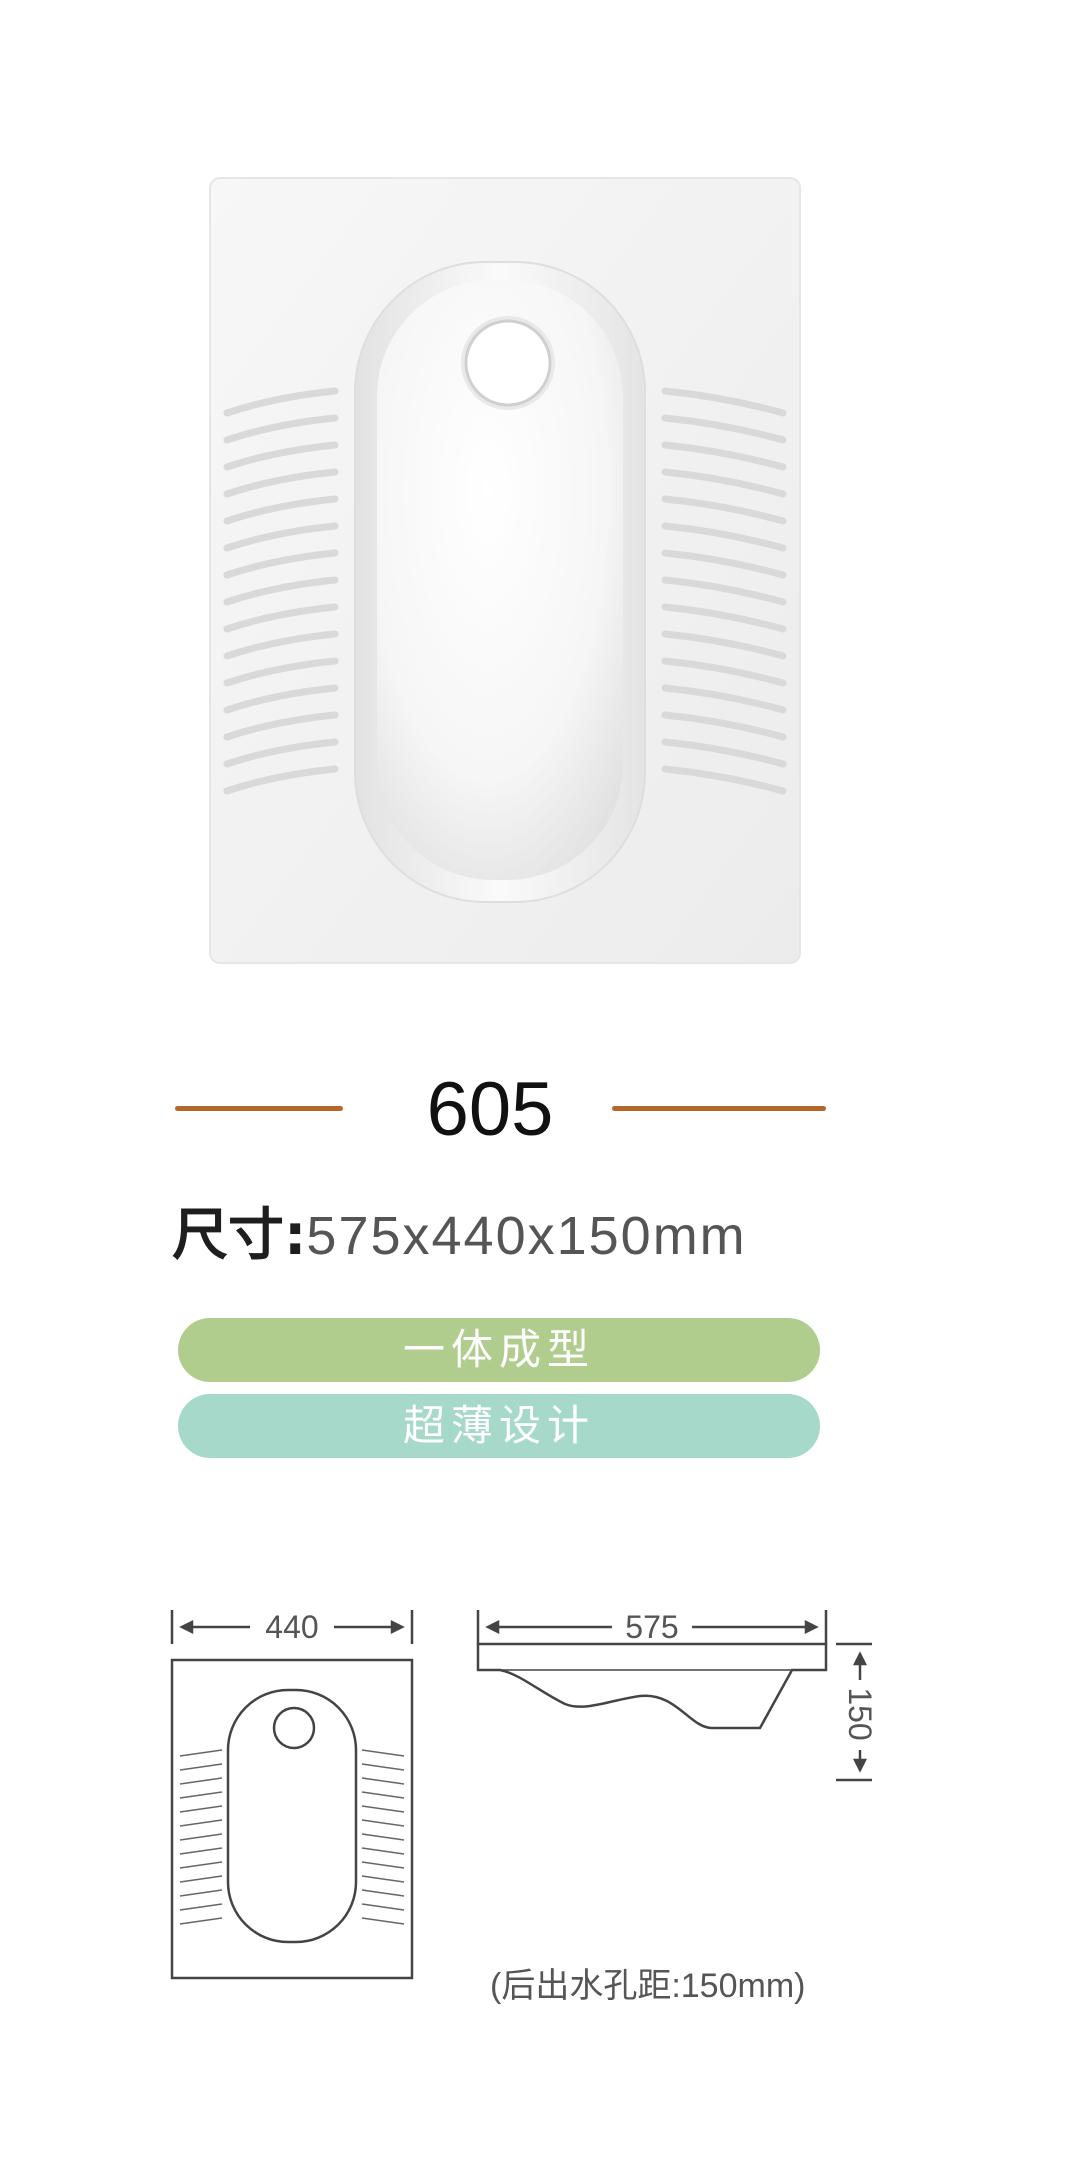 Image resolution: width=1080 pixels, height=2184 pixels. I want to click on decorative-rule-left, so click(259, 1108).